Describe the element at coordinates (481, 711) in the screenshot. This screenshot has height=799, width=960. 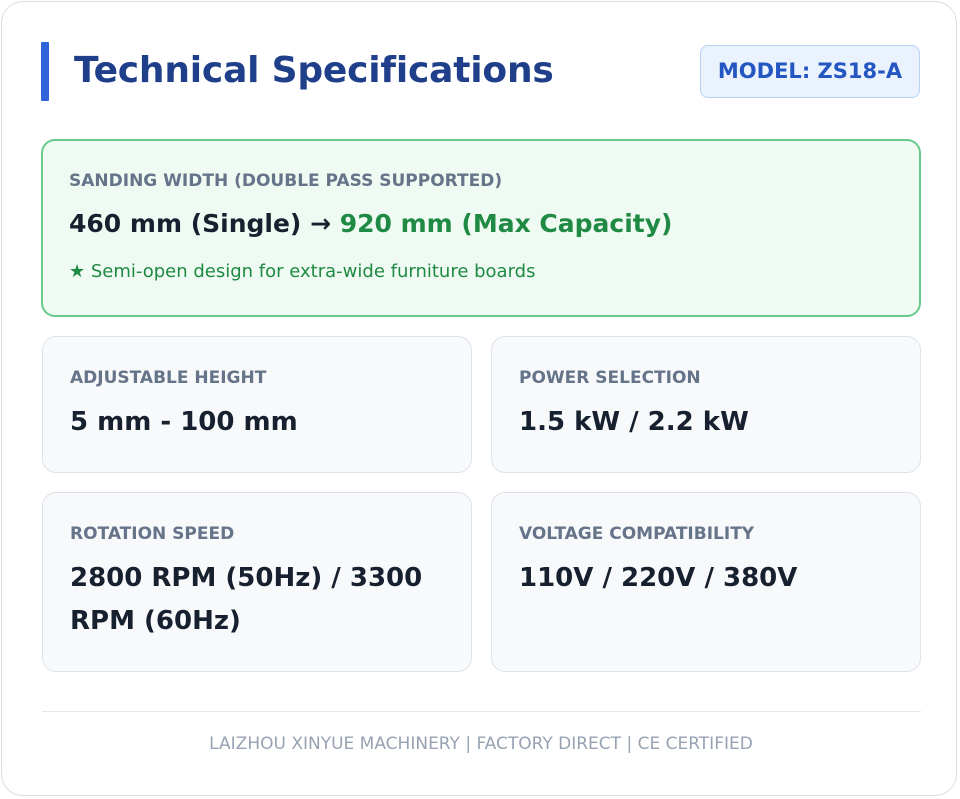
I see `footer-divider` at that location.